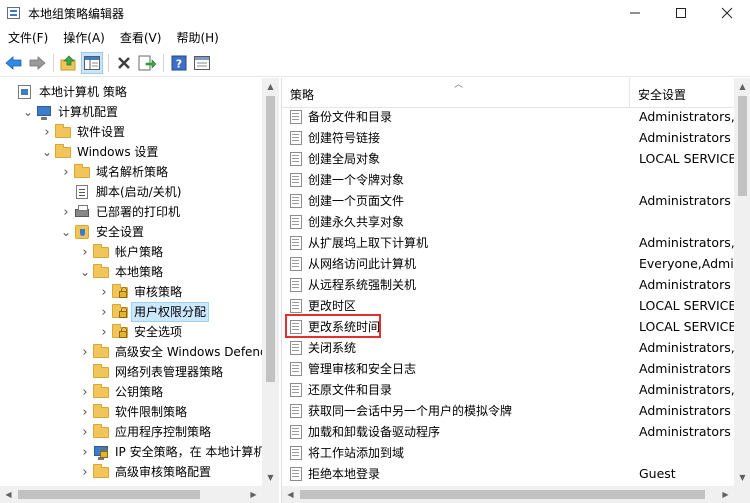  What do you see at coordinates (131, 432) in the screenshot?
I see `tree-item: › 应用程序控制策略` at bounding box center [131, 432].